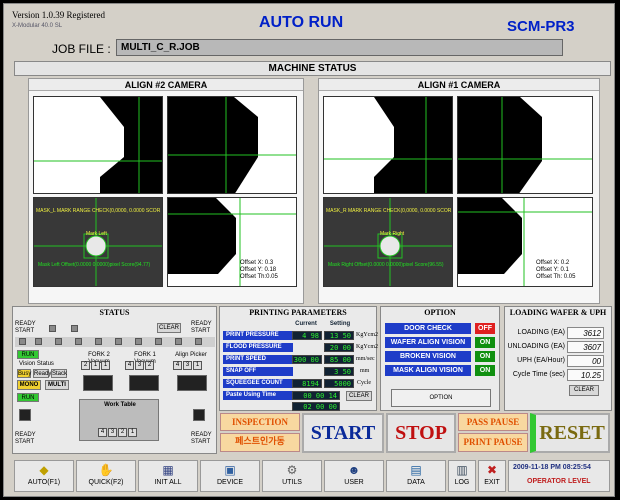 This screenshot has width=620, height=500. What do you see at coordinates (367, 347) in the screenshot?
I see `flood-pressure-unit: KgYcm2` at bounding box center [367, 347].